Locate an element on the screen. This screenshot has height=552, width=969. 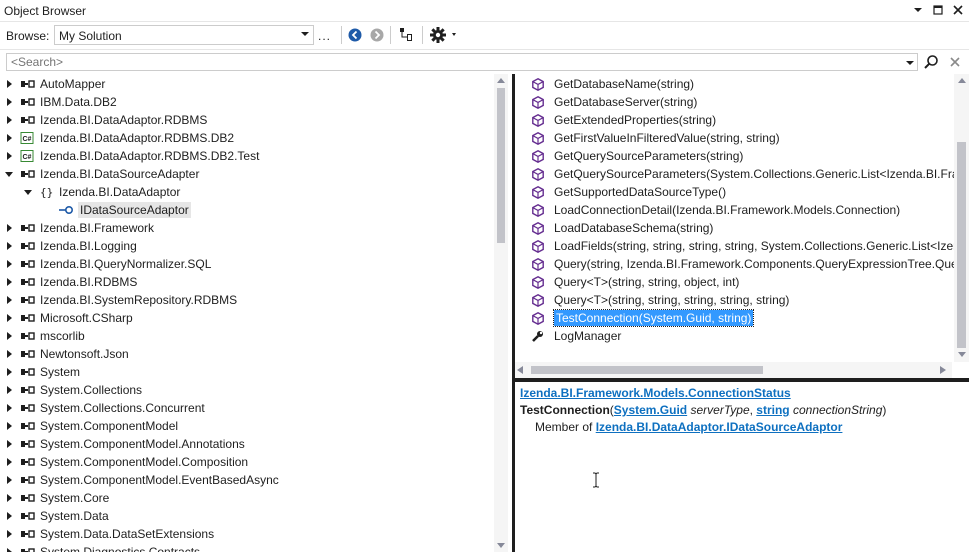
tree-item: IDataSourceAdaptor is located at coordinates (116, 210).